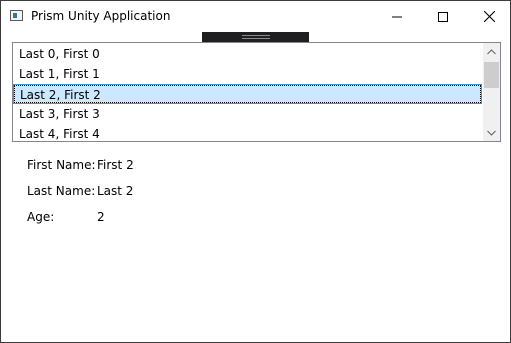  I want to click on minimize-button, so click(397, 16).